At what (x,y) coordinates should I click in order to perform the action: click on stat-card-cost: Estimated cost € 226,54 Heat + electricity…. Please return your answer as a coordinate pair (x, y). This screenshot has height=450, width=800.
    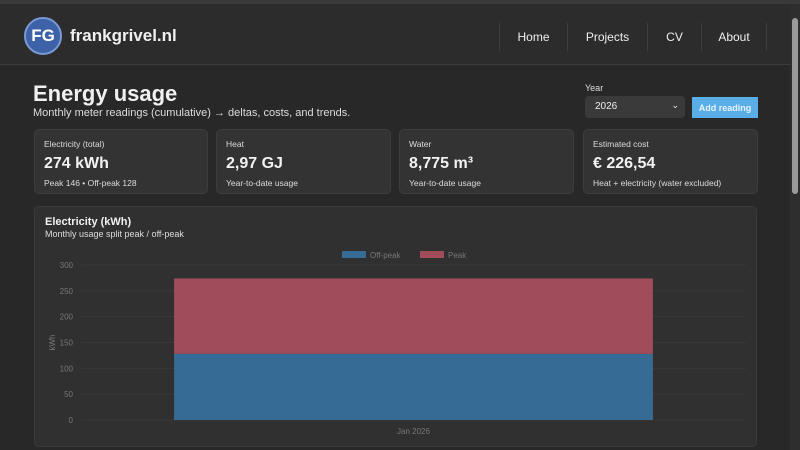
    Looking at the image, I should click on (670, 161).